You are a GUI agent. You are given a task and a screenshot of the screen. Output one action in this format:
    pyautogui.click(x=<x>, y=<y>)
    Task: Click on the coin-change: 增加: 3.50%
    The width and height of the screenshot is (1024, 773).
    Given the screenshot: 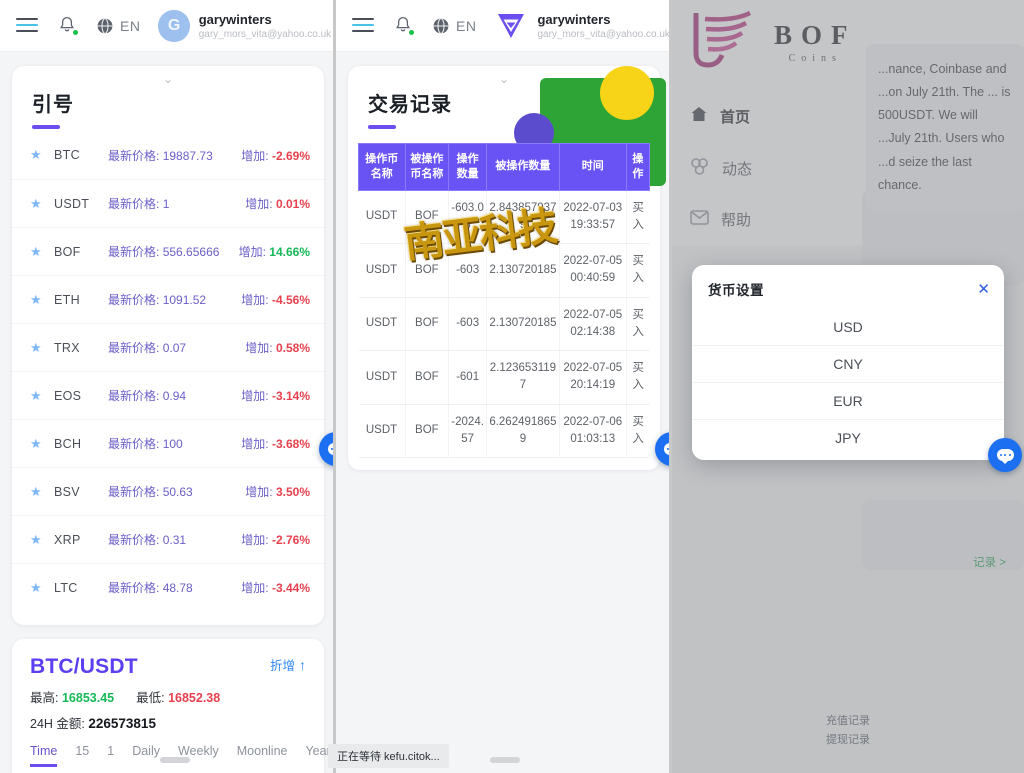 What is the action you would take?
    pyautogui.click(x=277, y=492)
    